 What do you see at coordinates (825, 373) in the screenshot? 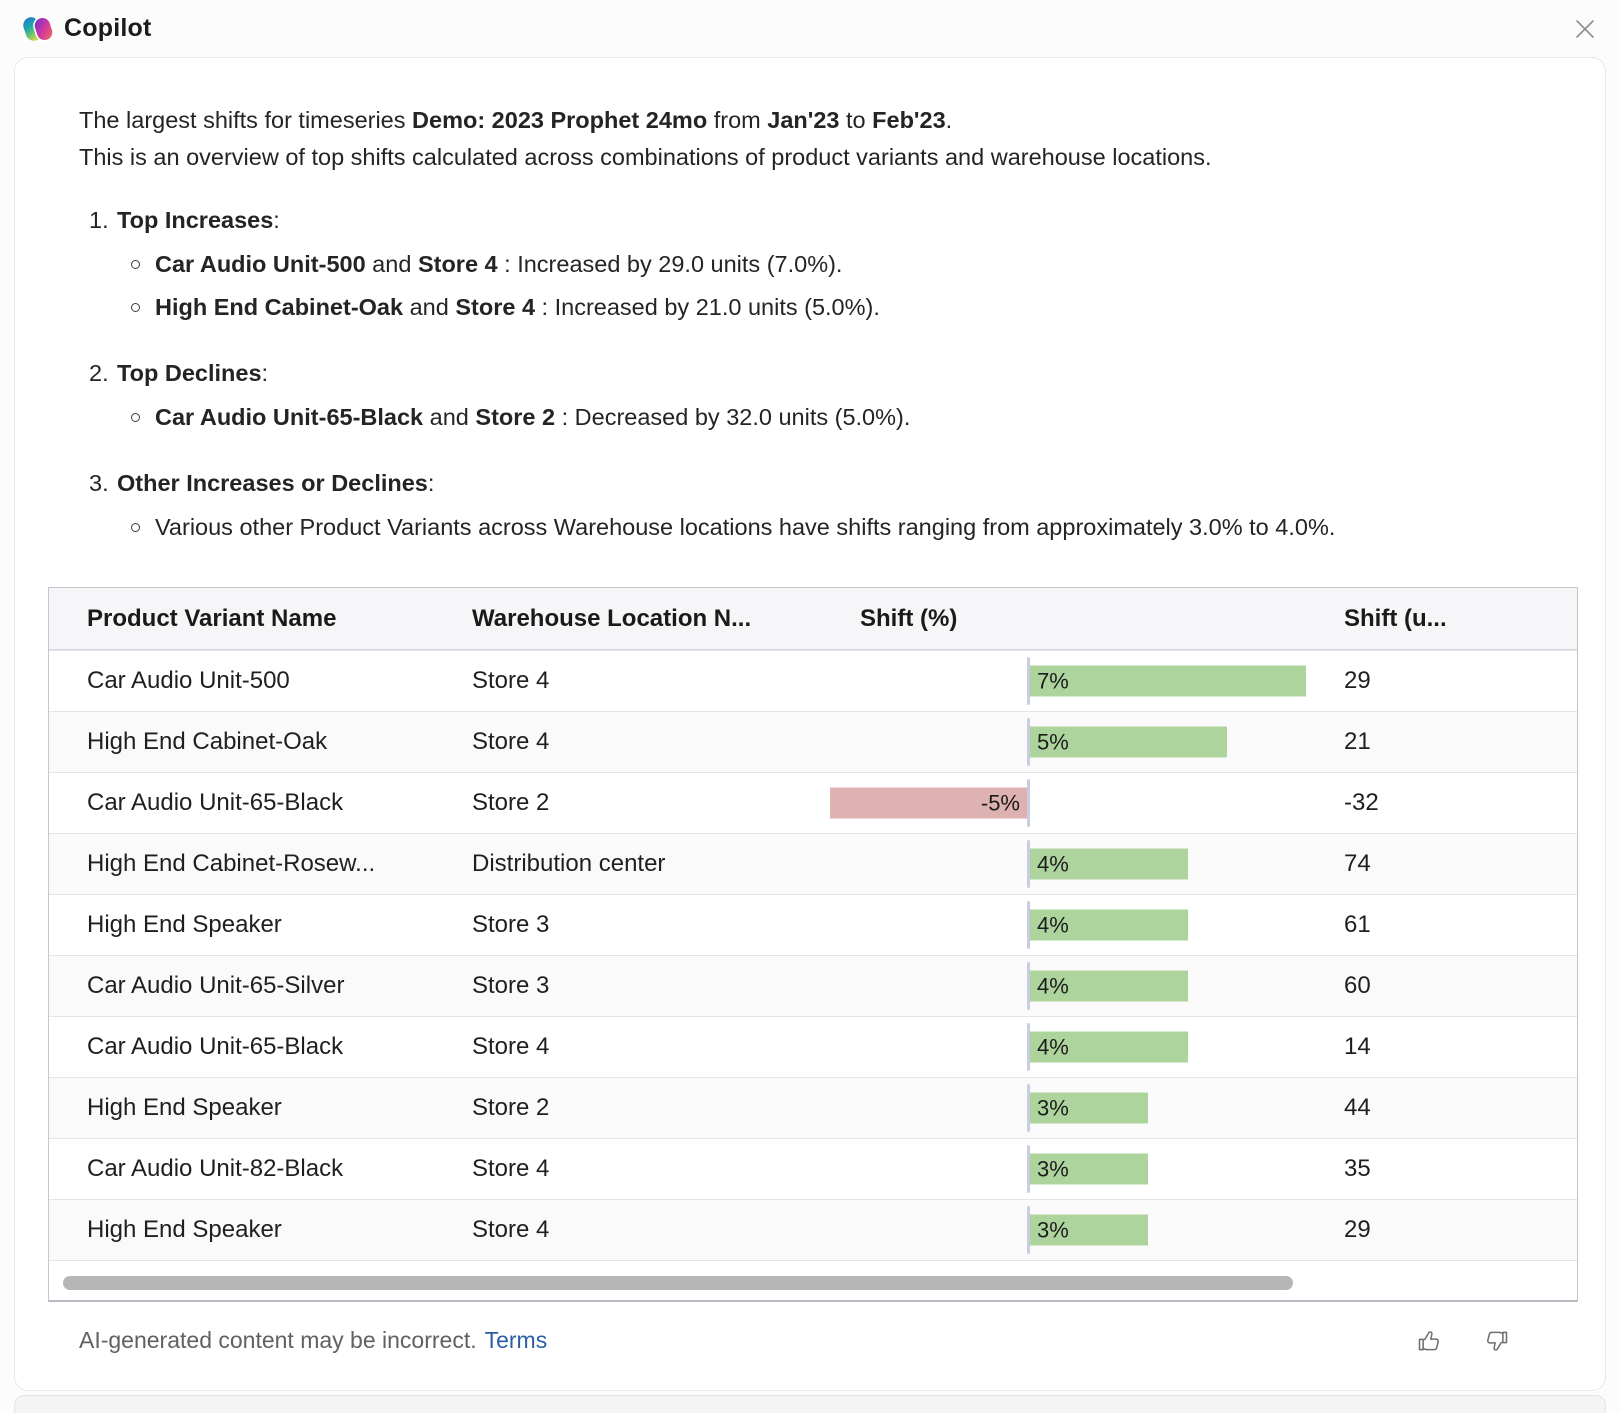
I see `section-heading: 2. Top Declines:` at bounding box center [825, 373].